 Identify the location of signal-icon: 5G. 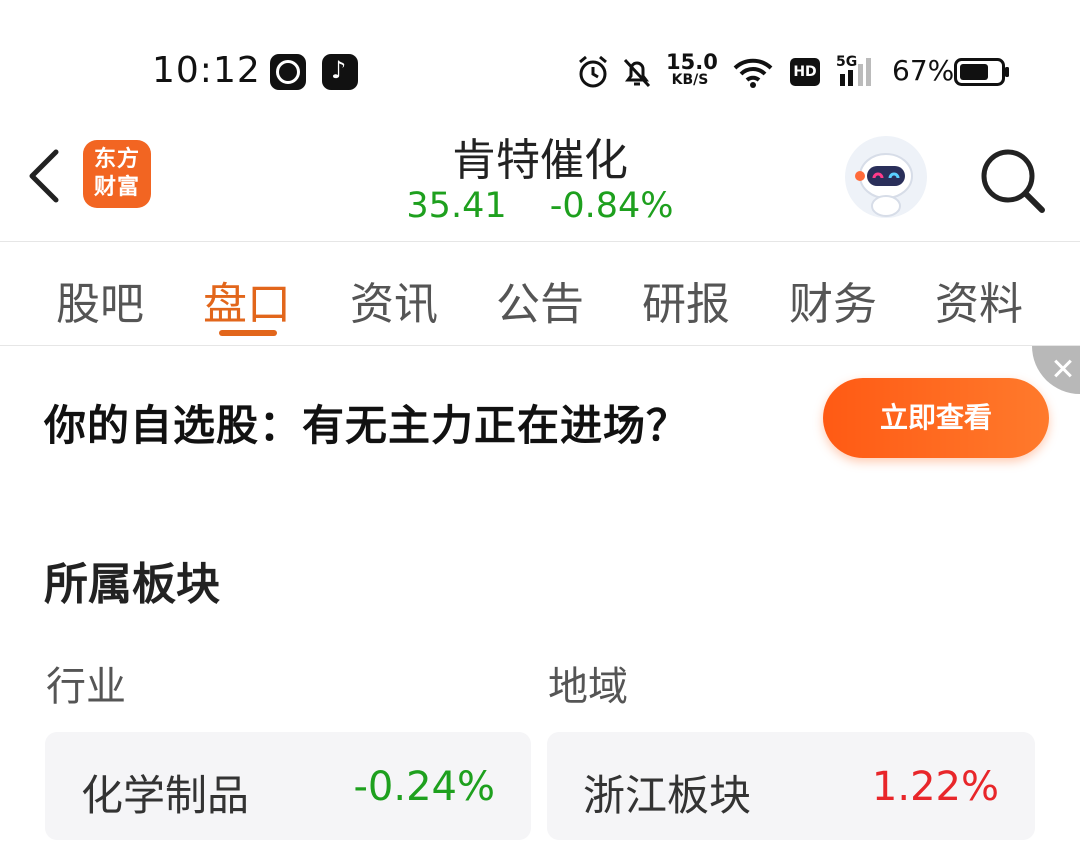
(853, 70).